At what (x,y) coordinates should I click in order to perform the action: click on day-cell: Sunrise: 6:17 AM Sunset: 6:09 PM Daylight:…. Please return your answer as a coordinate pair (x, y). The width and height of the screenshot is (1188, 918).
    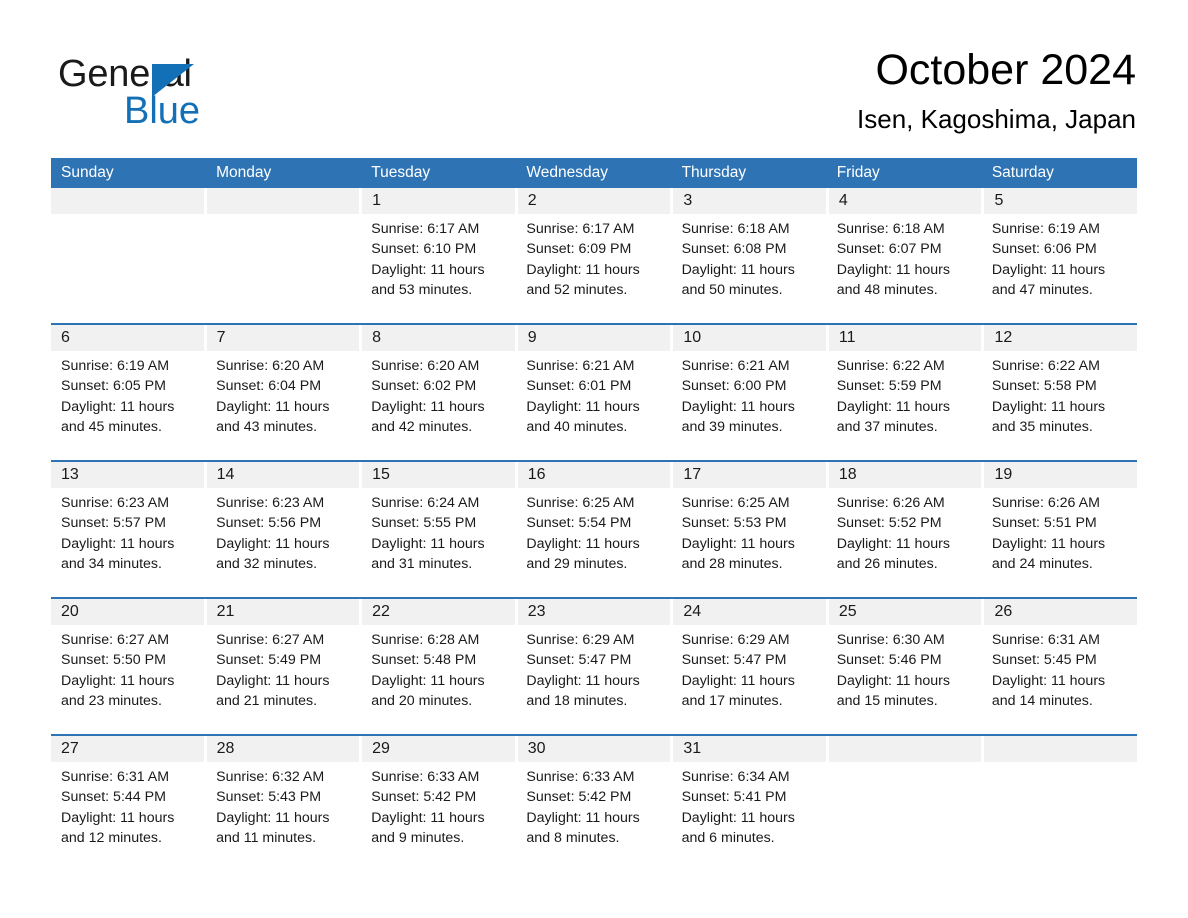
    Looking at the image, I should click on (593, 268).